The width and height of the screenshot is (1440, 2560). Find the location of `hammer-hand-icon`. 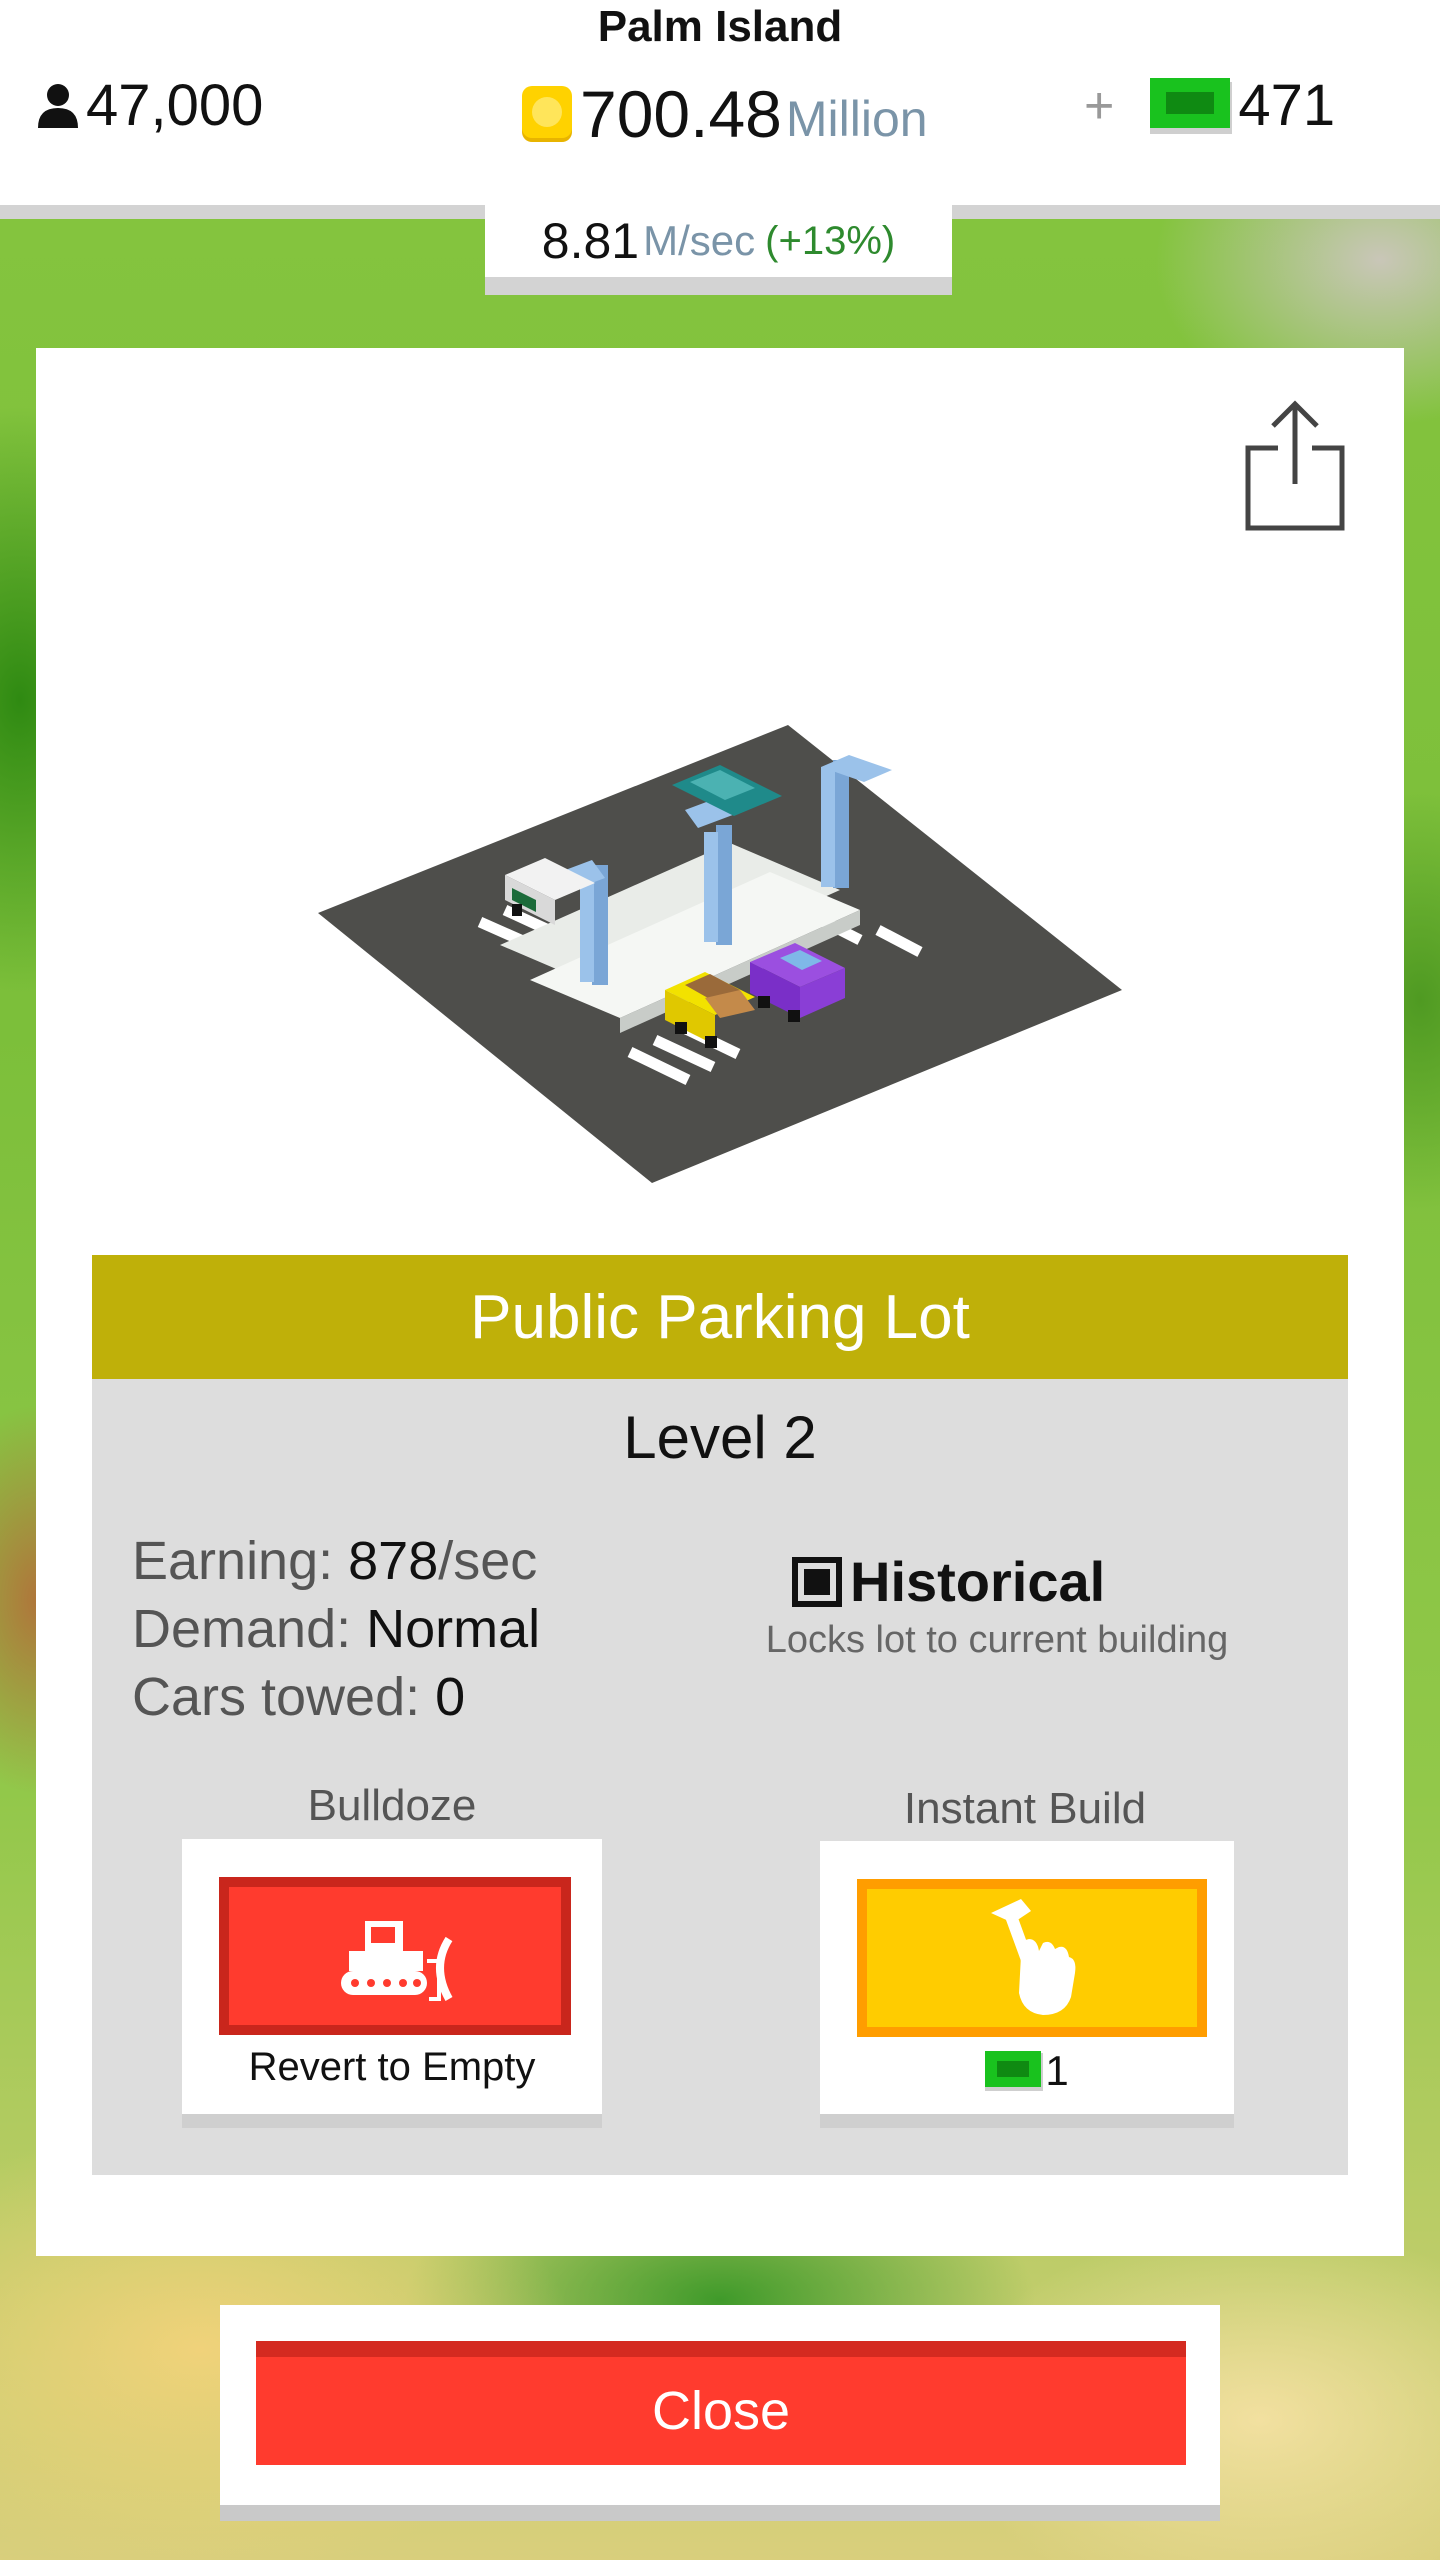

hammer-hand-icon is located at coordinates (1033, 1957).